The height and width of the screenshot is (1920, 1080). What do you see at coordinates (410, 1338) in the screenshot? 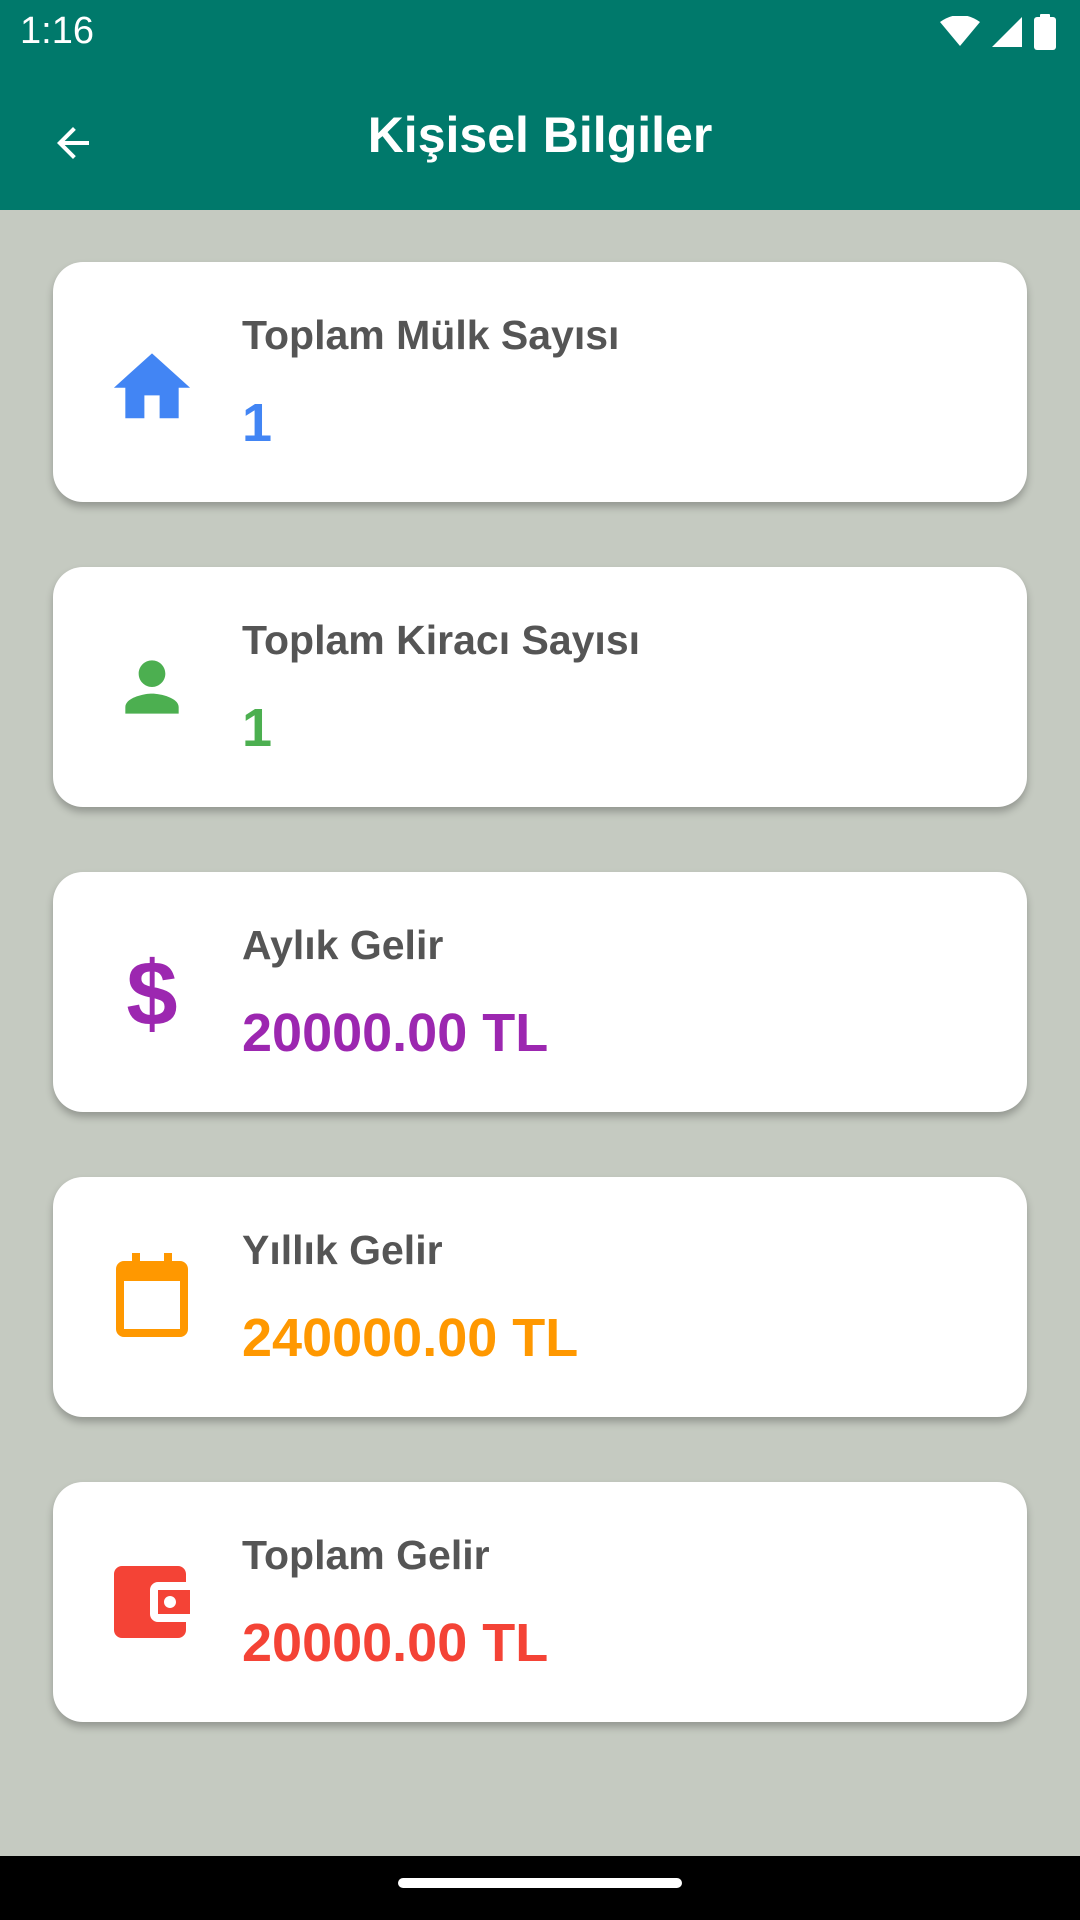
I see `card-value: 240000.00 TL` at bounding box center [410, 1338].